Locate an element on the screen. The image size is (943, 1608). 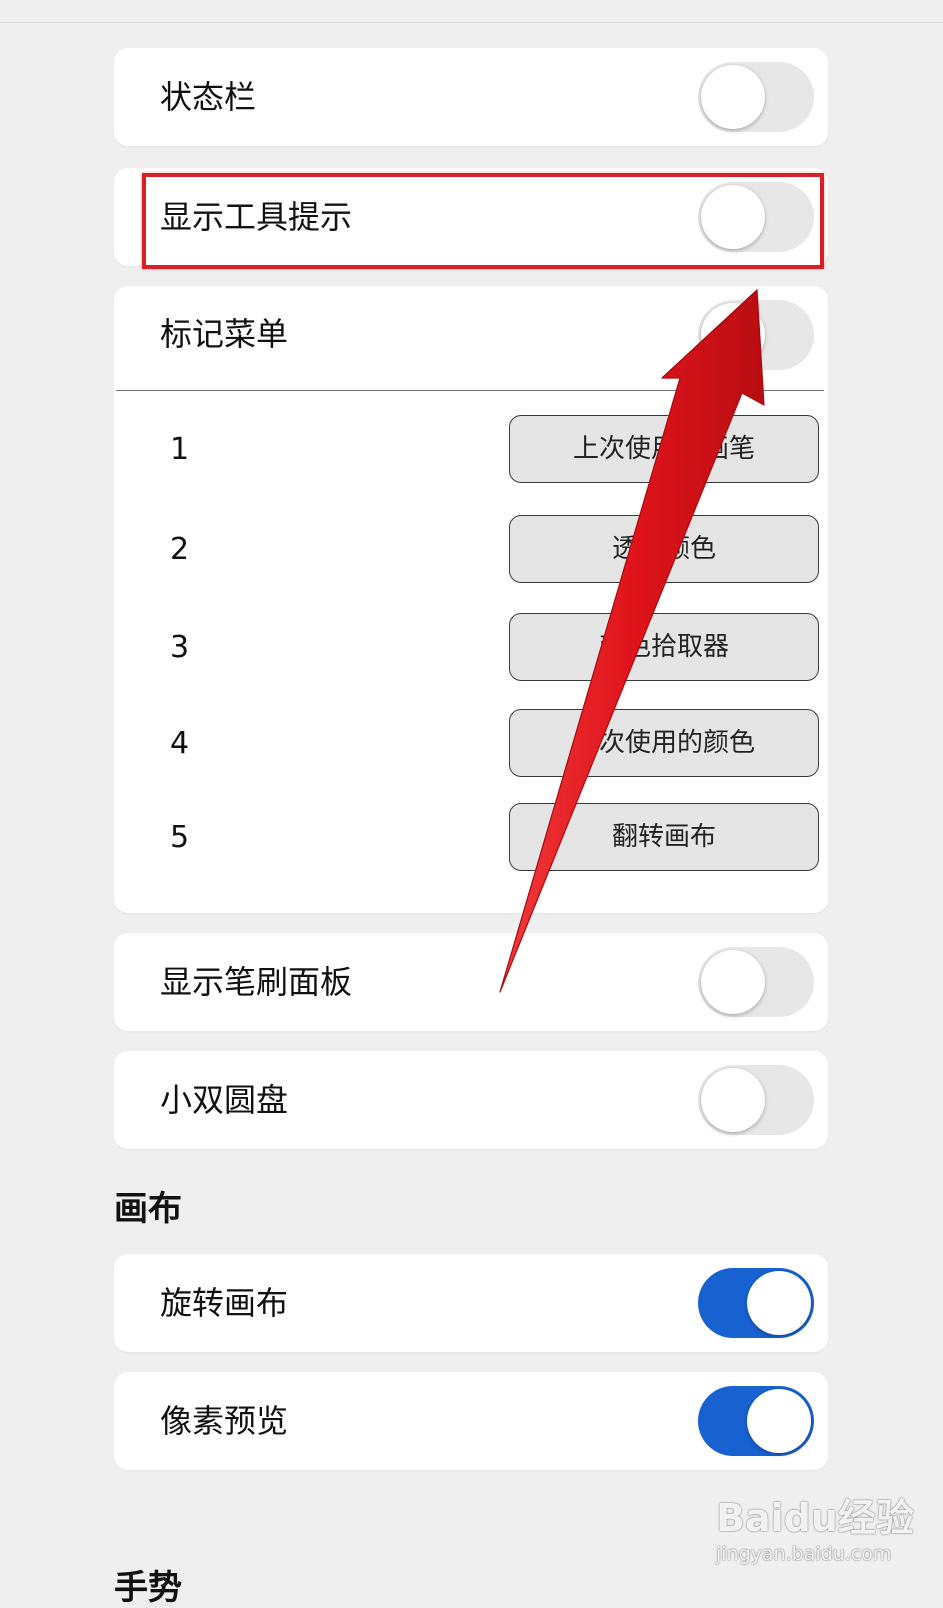
show-brush-panel-label: 显示笔刷面板 is located at coordinates (256, 982).